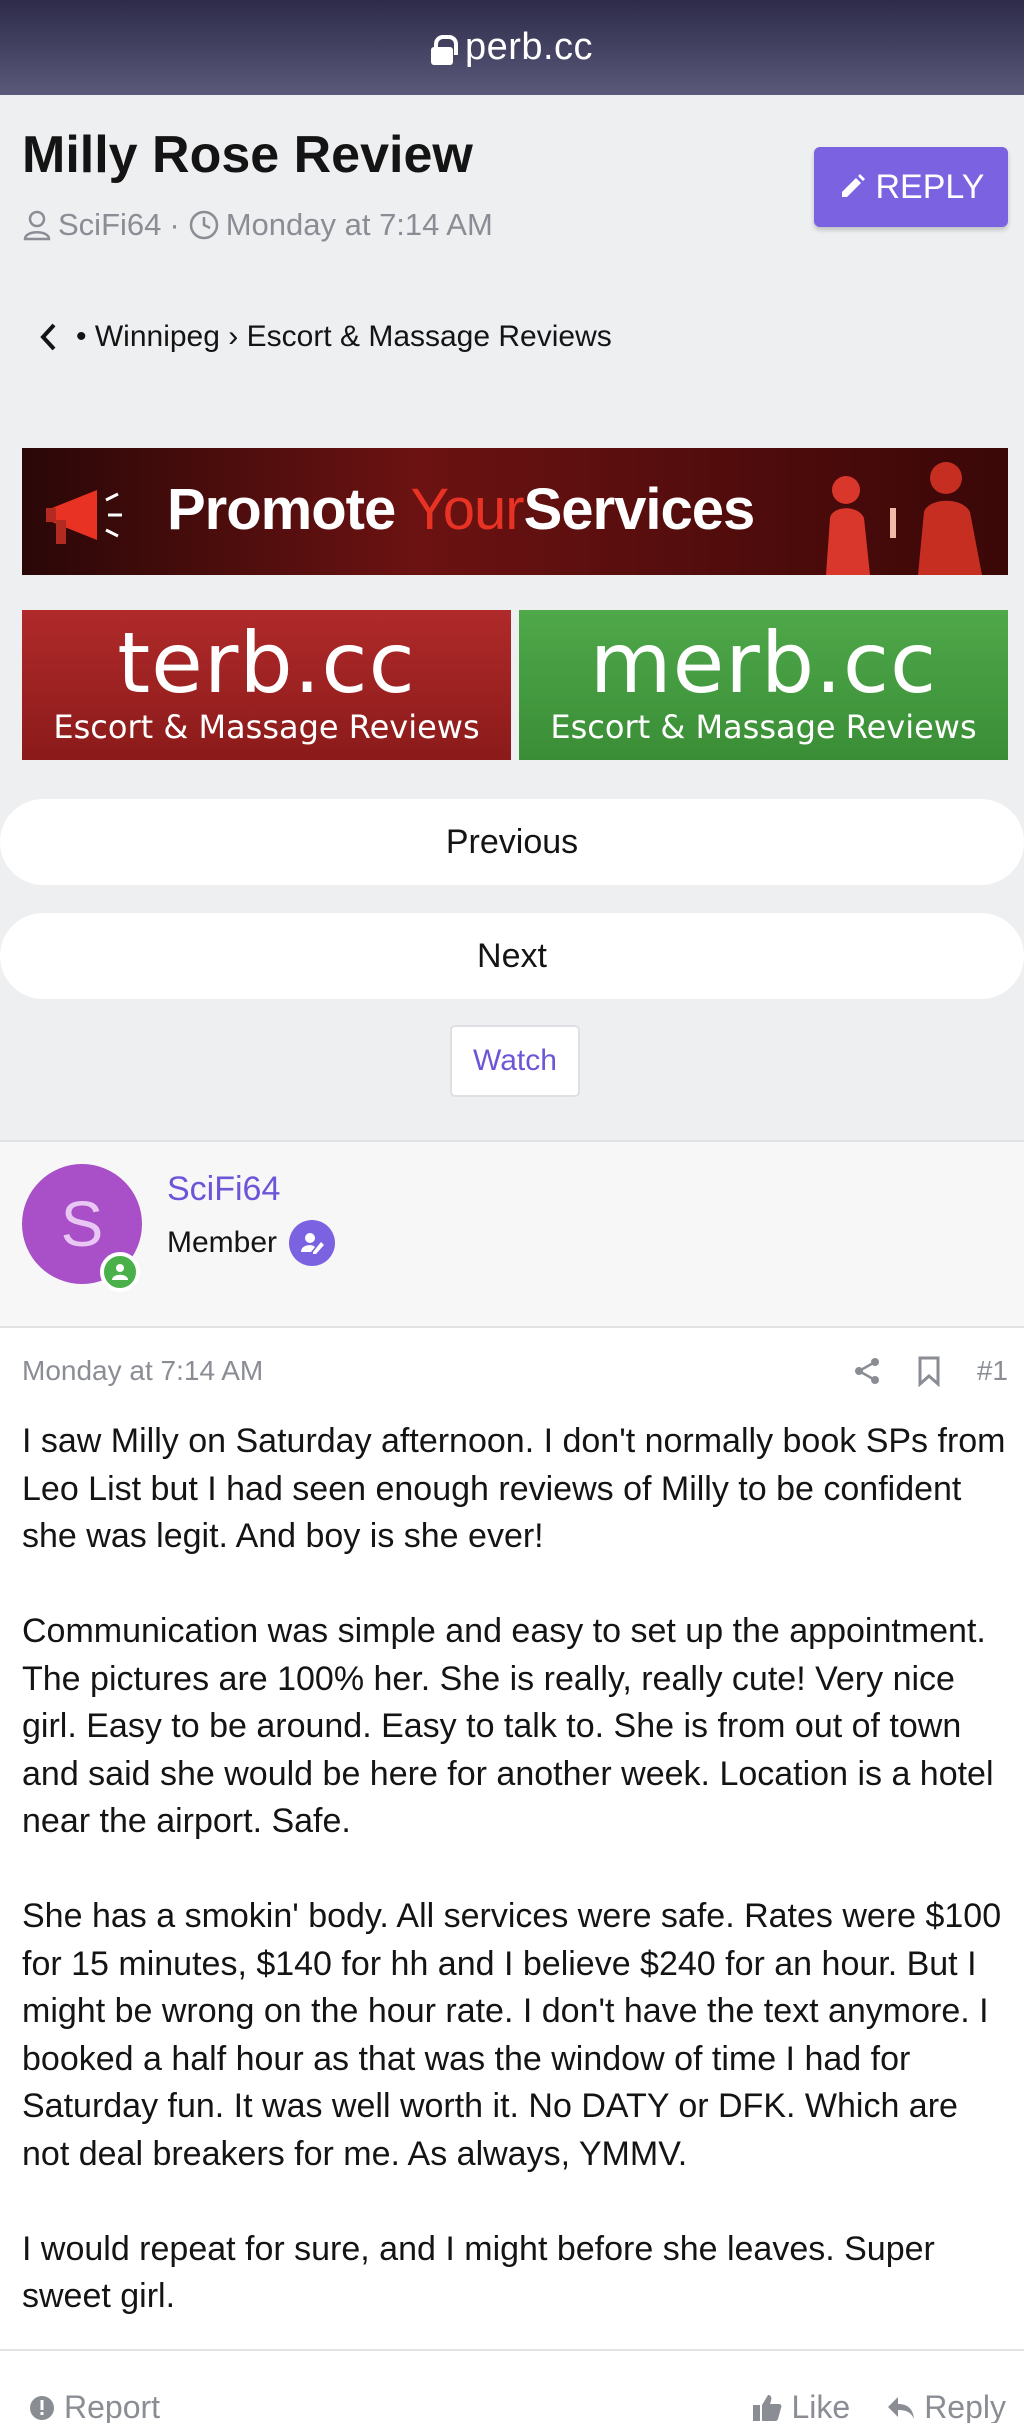  What do you see at coordinates (853, 185) in the screenshot?
I see `pencil-icon` at bounding box center [853, 185].